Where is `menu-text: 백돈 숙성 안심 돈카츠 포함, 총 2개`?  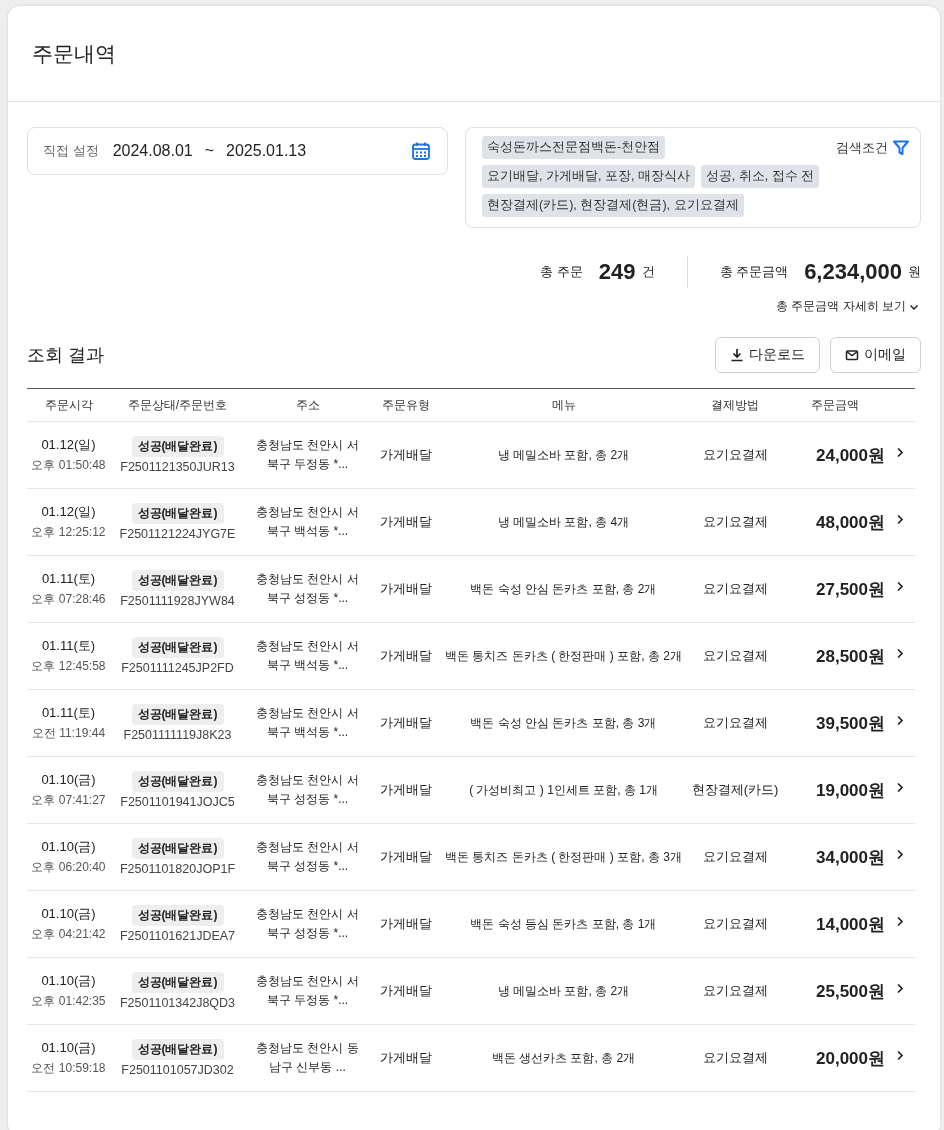 menu-text: 백돈 숙성 안심 돈카츠 포함, 총 2개 is located at coordinates (563, 589).